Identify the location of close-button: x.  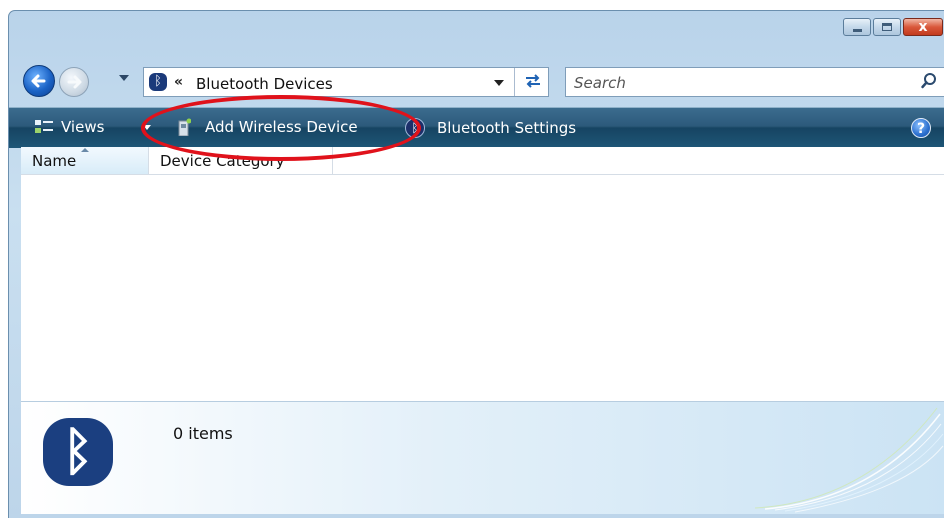
(923, 27).